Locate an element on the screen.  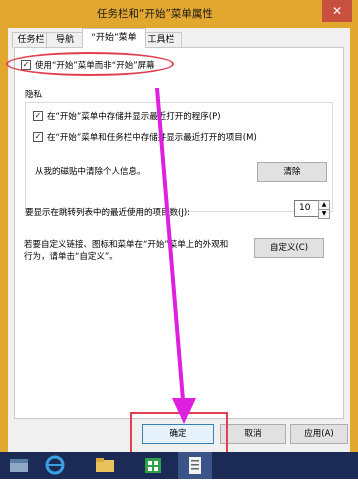
store-icon is located at coordinates (153, 465).